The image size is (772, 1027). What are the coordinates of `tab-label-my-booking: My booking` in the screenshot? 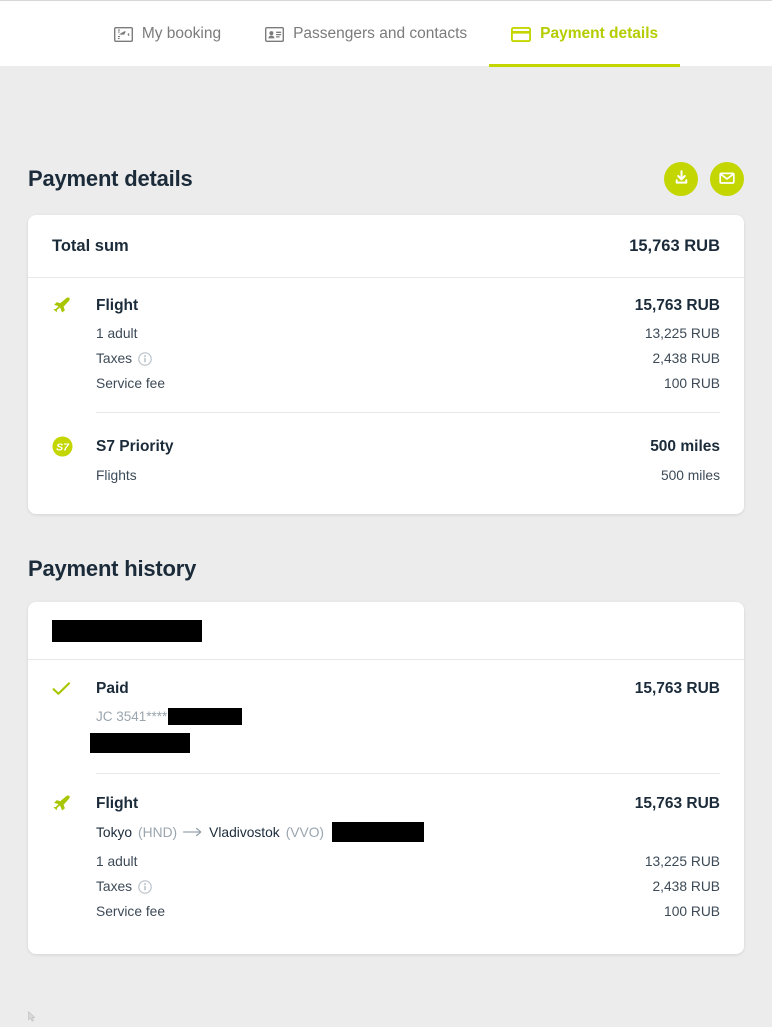 It's located at (181, 33).